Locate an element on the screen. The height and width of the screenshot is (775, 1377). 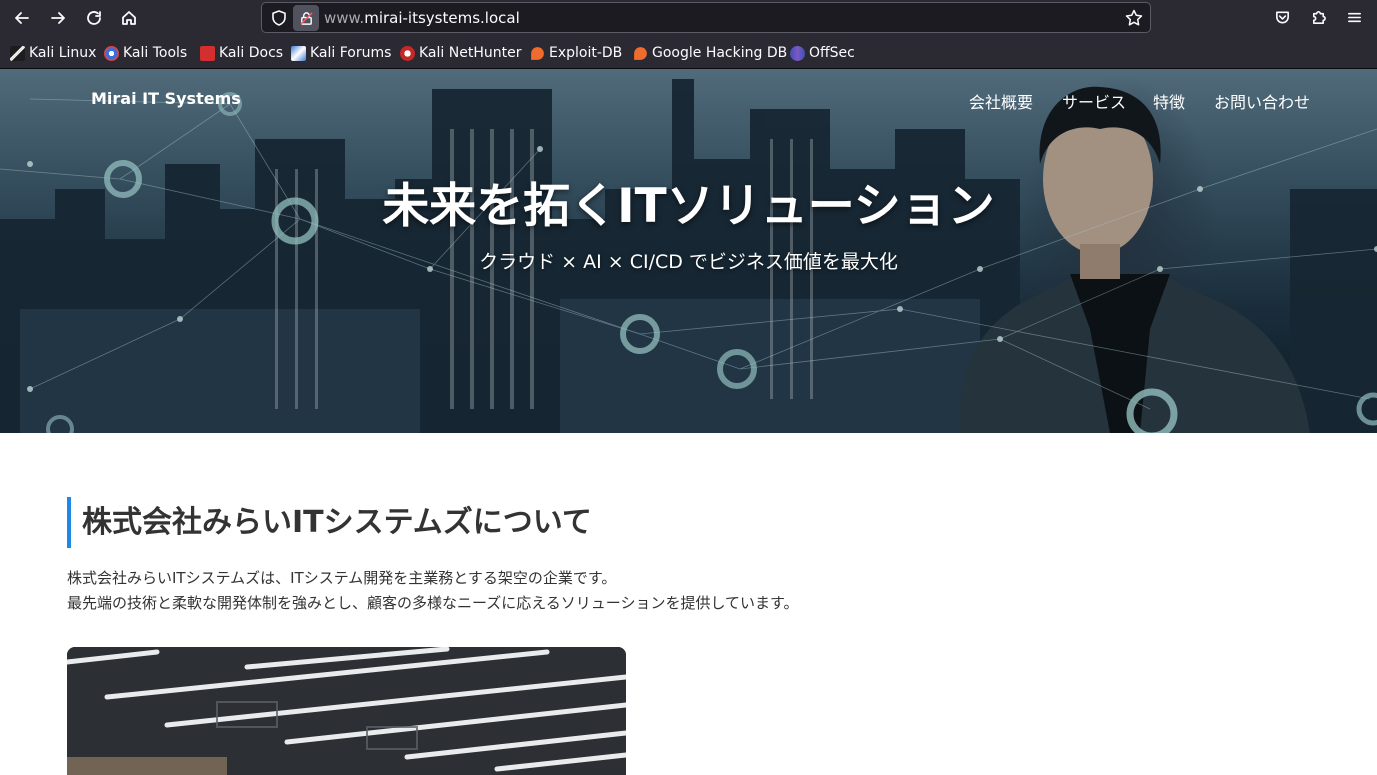
office-ceiling-image is located at coordinates (346, 711).